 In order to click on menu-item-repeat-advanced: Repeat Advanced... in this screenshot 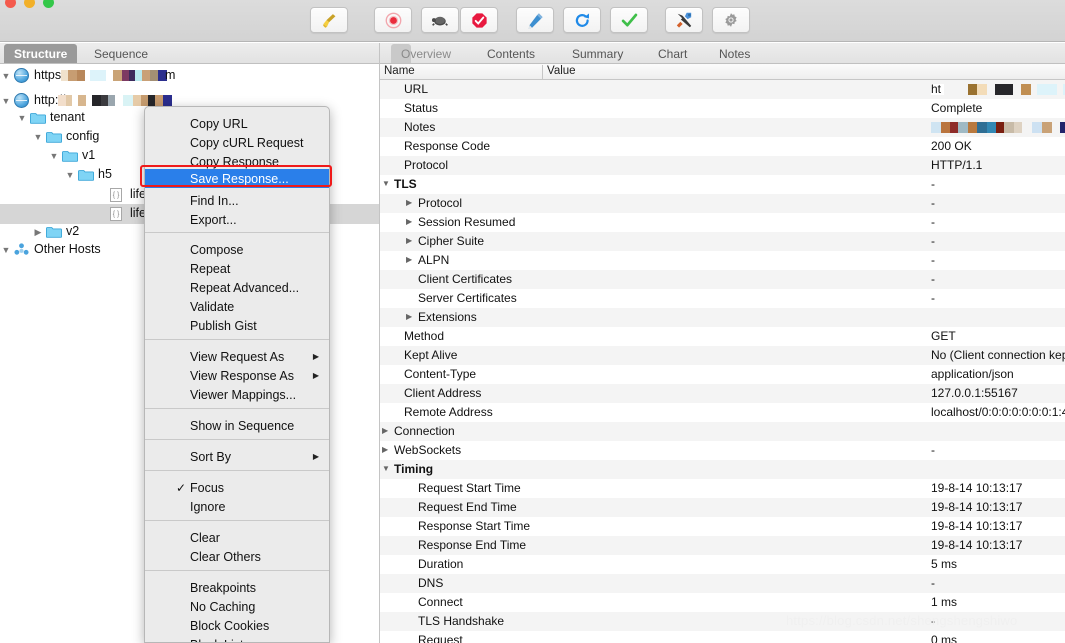, I will do `click(237, 287)`.